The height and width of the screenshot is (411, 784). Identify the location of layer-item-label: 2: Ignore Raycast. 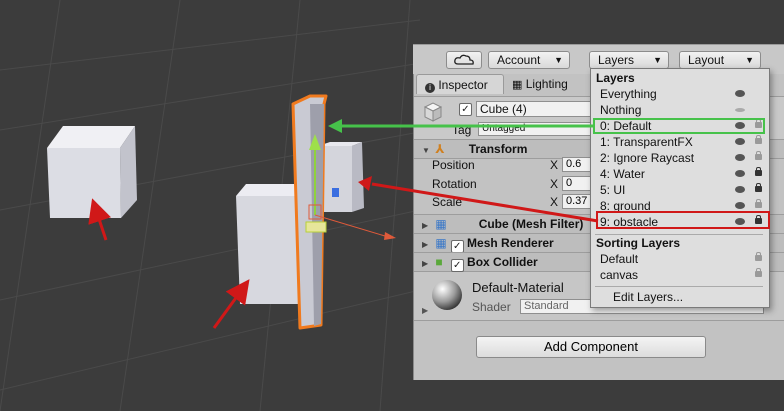
(647, 158).